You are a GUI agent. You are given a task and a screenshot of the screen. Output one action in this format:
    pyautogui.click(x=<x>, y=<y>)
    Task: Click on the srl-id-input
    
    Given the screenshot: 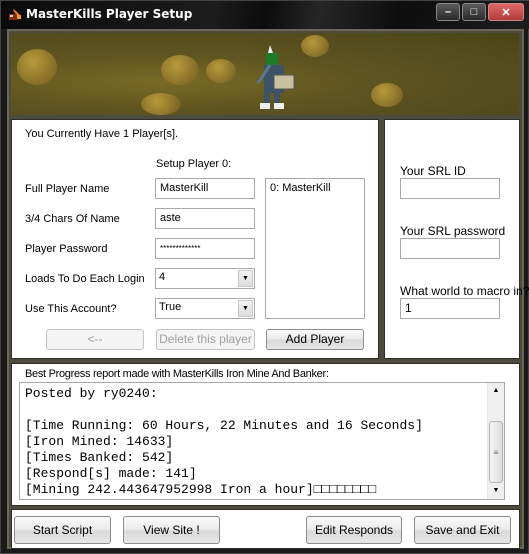 What is the action you would take?
    pyautogui.click(x=450, y=188)
    